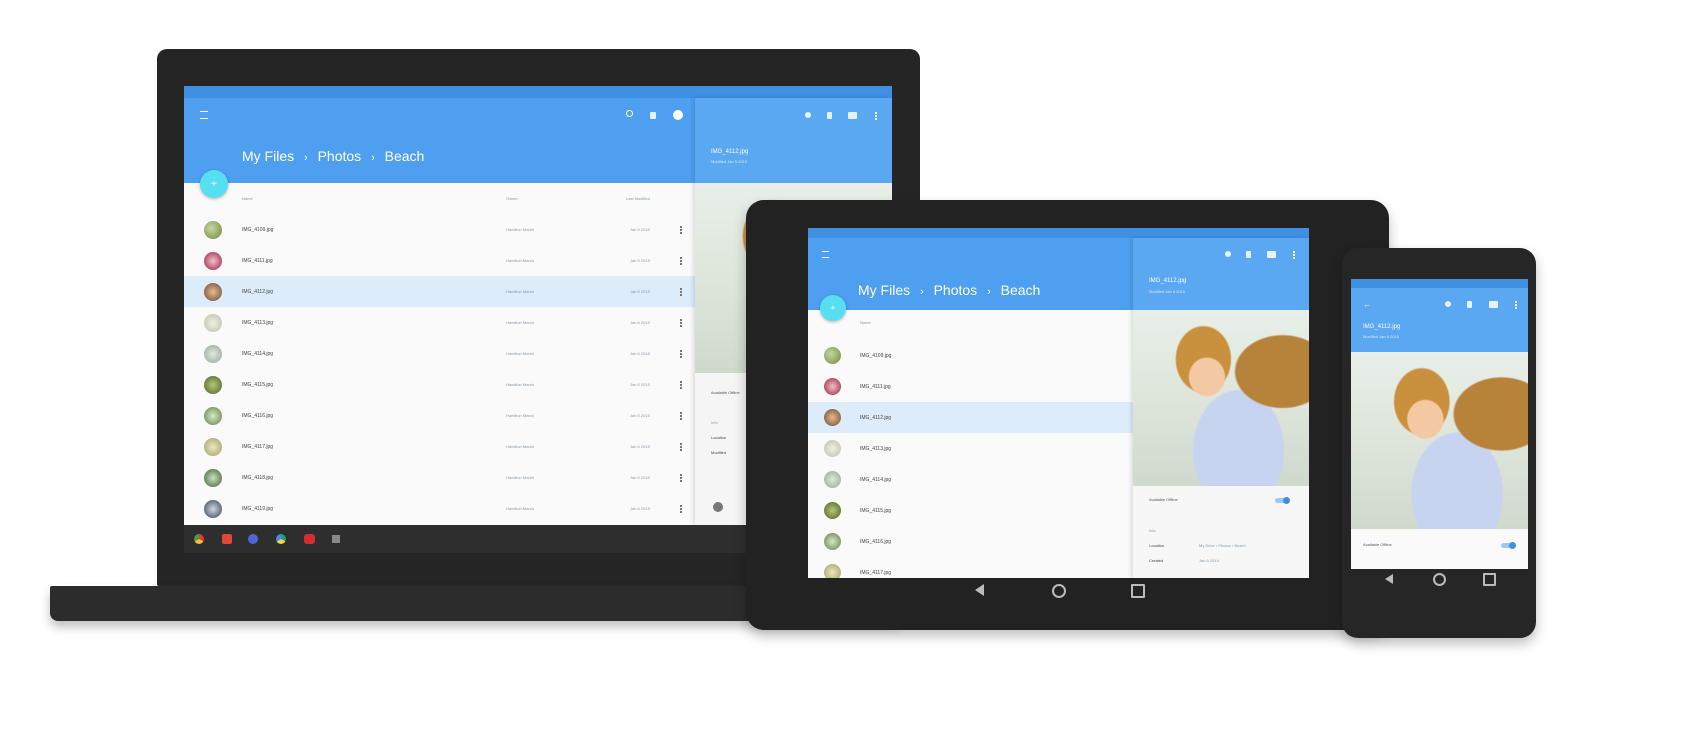  I want to click on table-row: IMG_4115.jpg Hamilton Marsh Jan 6 2015, so click(439, 384).